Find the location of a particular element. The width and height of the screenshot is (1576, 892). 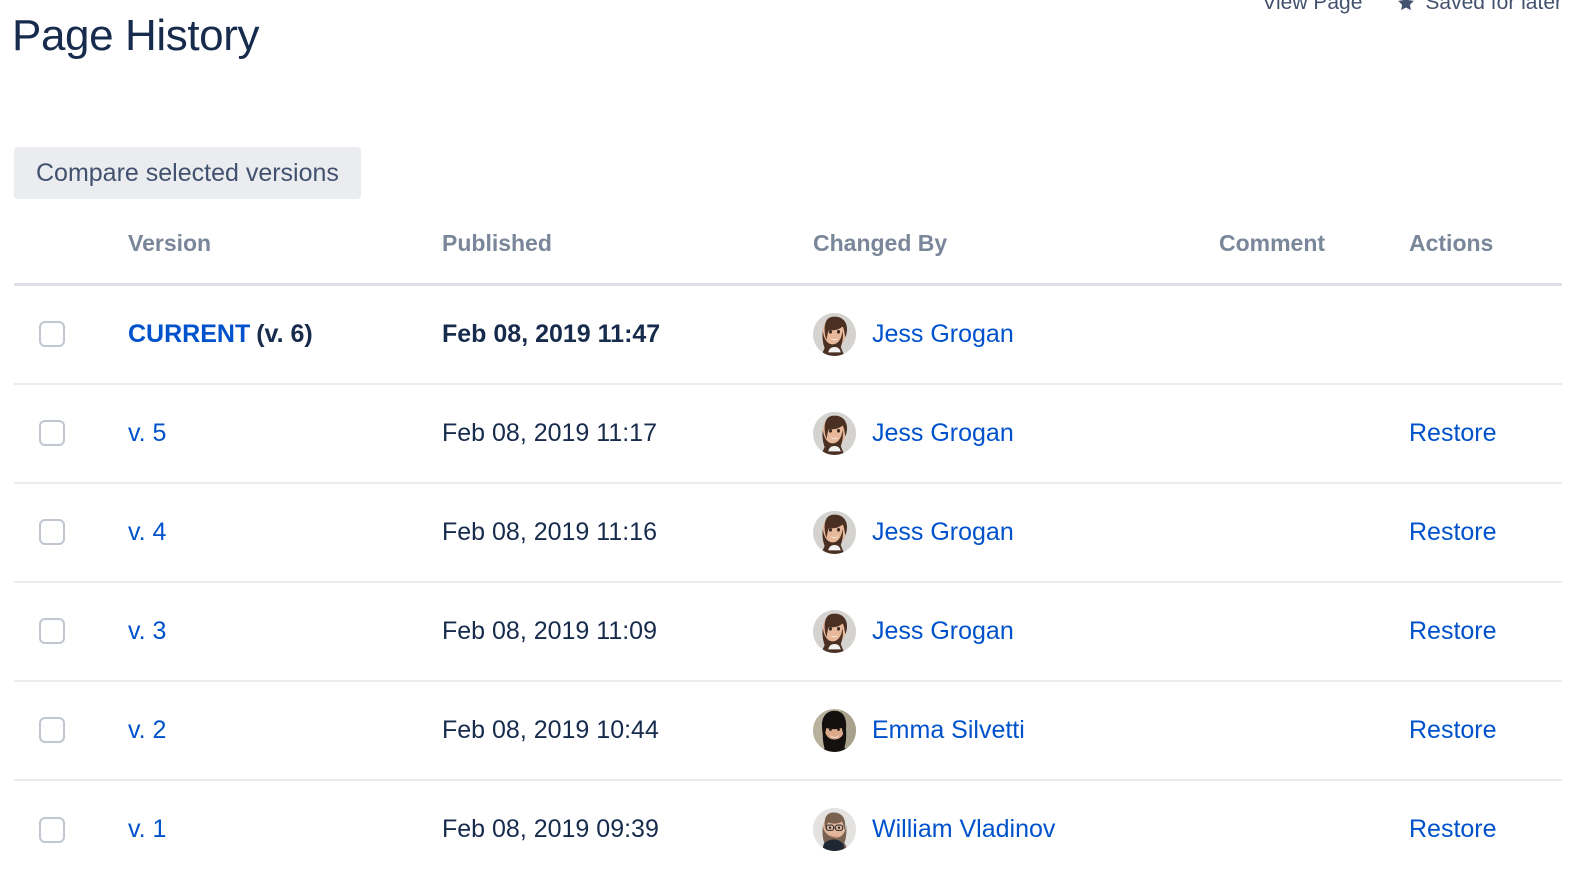

column-header-comment: Comment is located at coordinates (1314, 258).